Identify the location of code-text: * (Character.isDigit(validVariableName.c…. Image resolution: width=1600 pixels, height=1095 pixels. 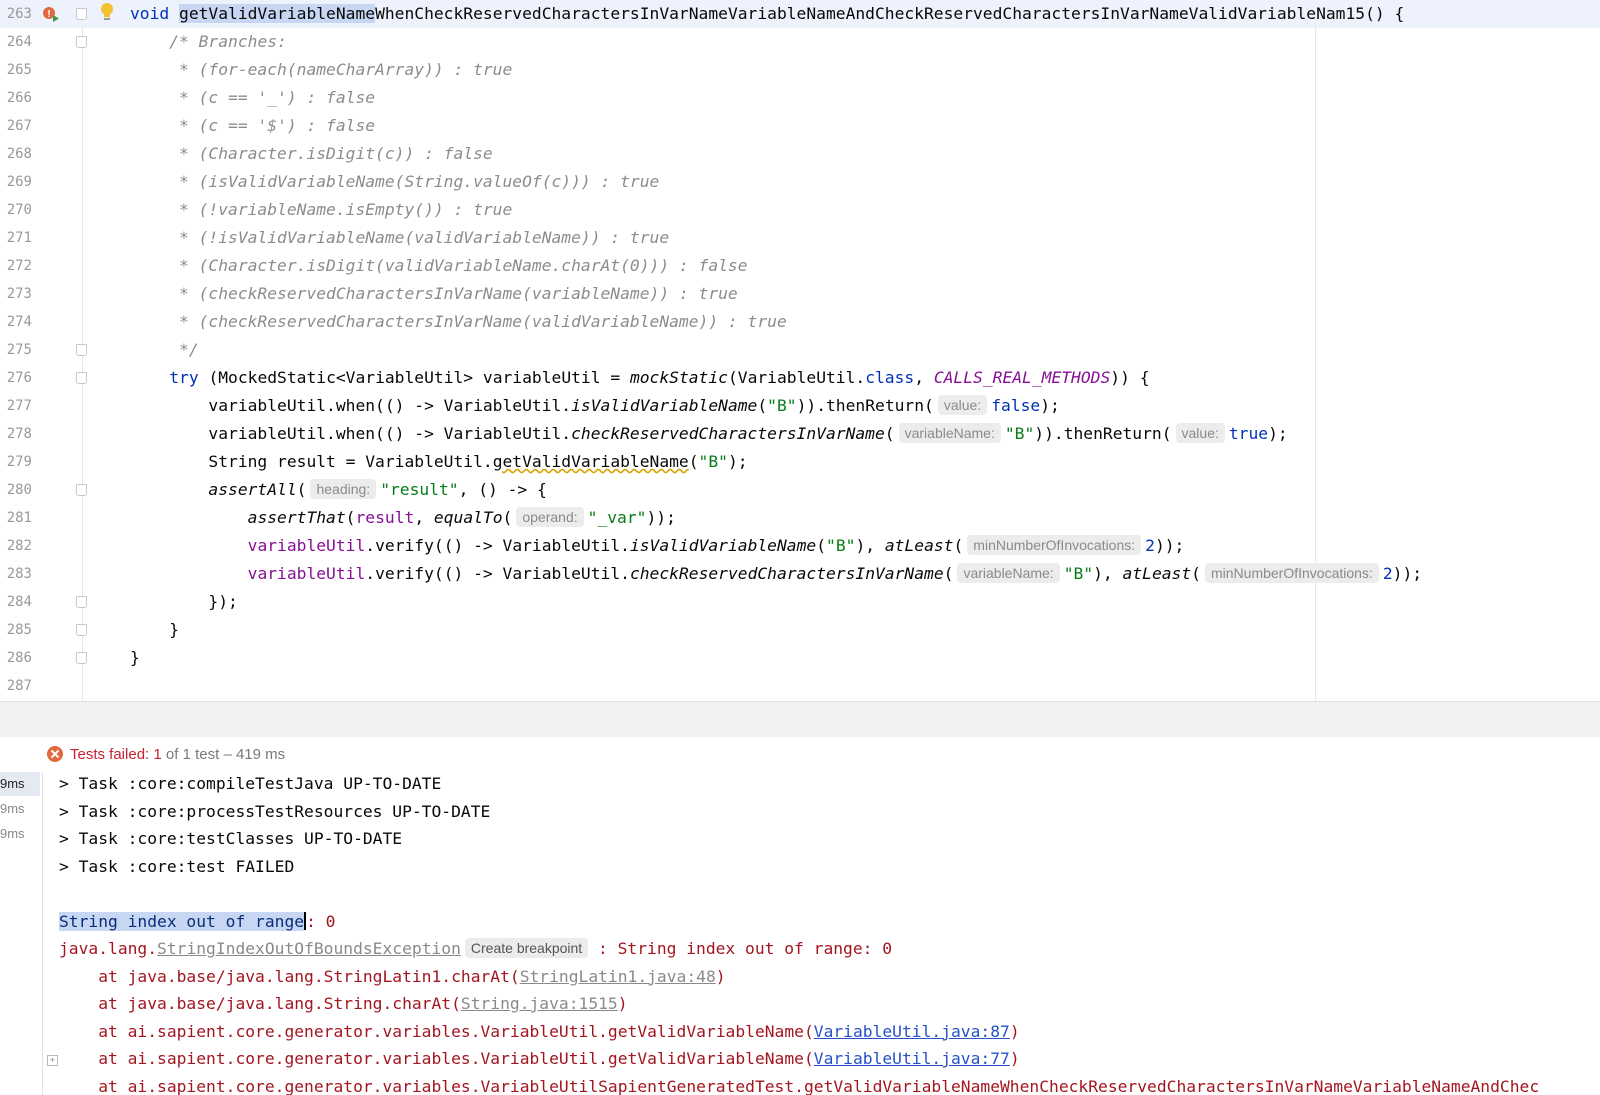
(439, 266).